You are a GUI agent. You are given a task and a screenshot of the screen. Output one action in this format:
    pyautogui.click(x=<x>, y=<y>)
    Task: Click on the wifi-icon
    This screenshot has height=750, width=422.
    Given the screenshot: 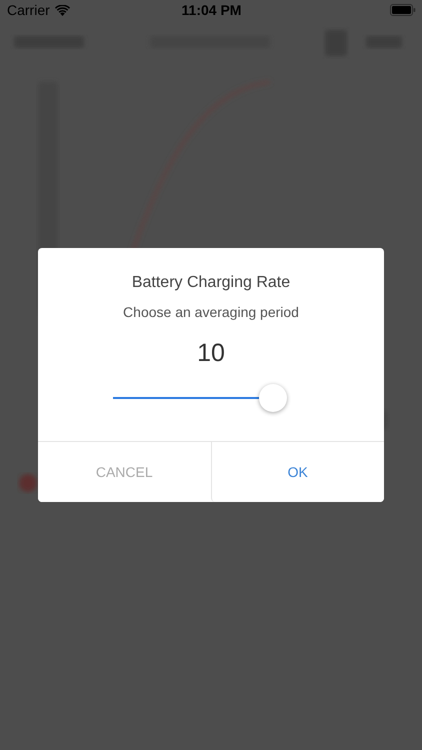 What is the action you would take?
    pyautogui.click(x=62, y=10)
    